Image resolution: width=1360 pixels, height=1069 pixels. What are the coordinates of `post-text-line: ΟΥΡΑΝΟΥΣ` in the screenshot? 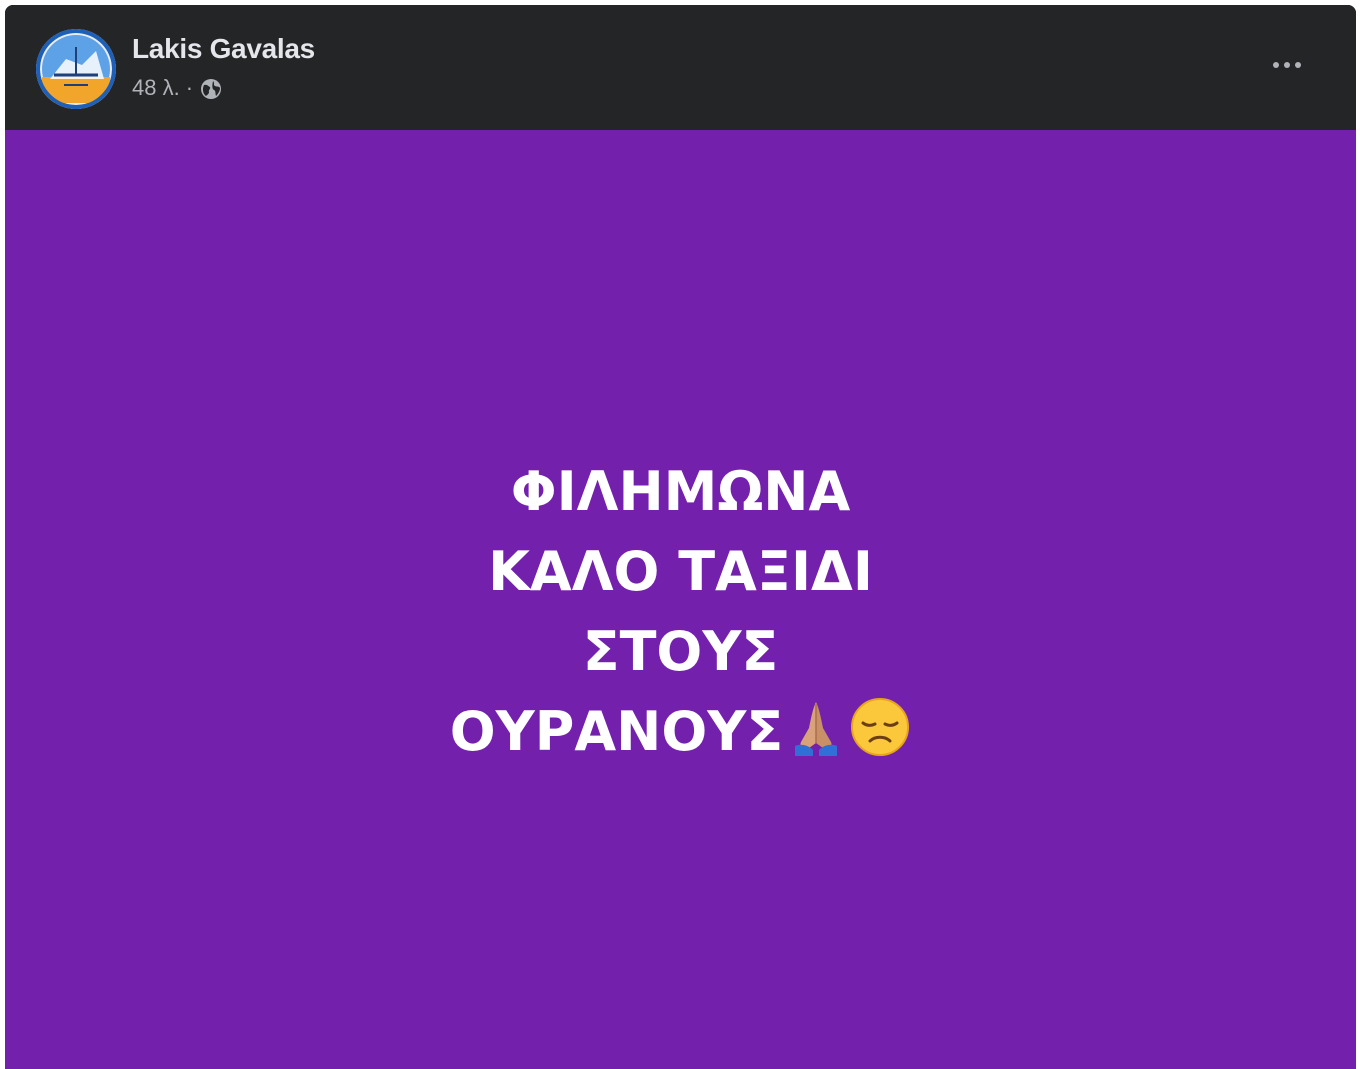 It's located at (616, 731).